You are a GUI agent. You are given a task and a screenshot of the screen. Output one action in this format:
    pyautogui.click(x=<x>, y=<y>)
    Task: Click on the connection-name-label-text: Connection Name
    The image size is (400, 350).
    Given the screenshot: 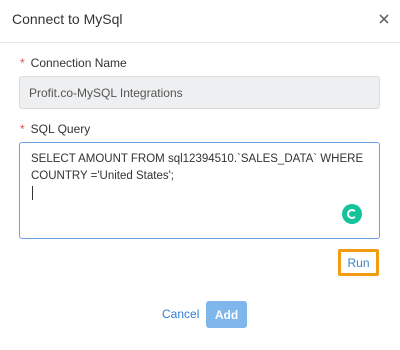 What is the action you would take?
    pyautogui.click(x=78, y=63)
    